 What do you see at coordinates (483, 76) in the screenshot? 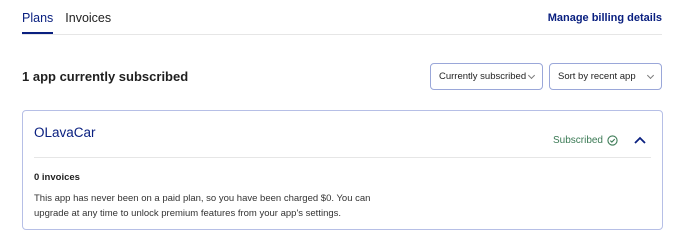
I see `status-filter-value: Currently subscribed` at bounding box center [483, 76].